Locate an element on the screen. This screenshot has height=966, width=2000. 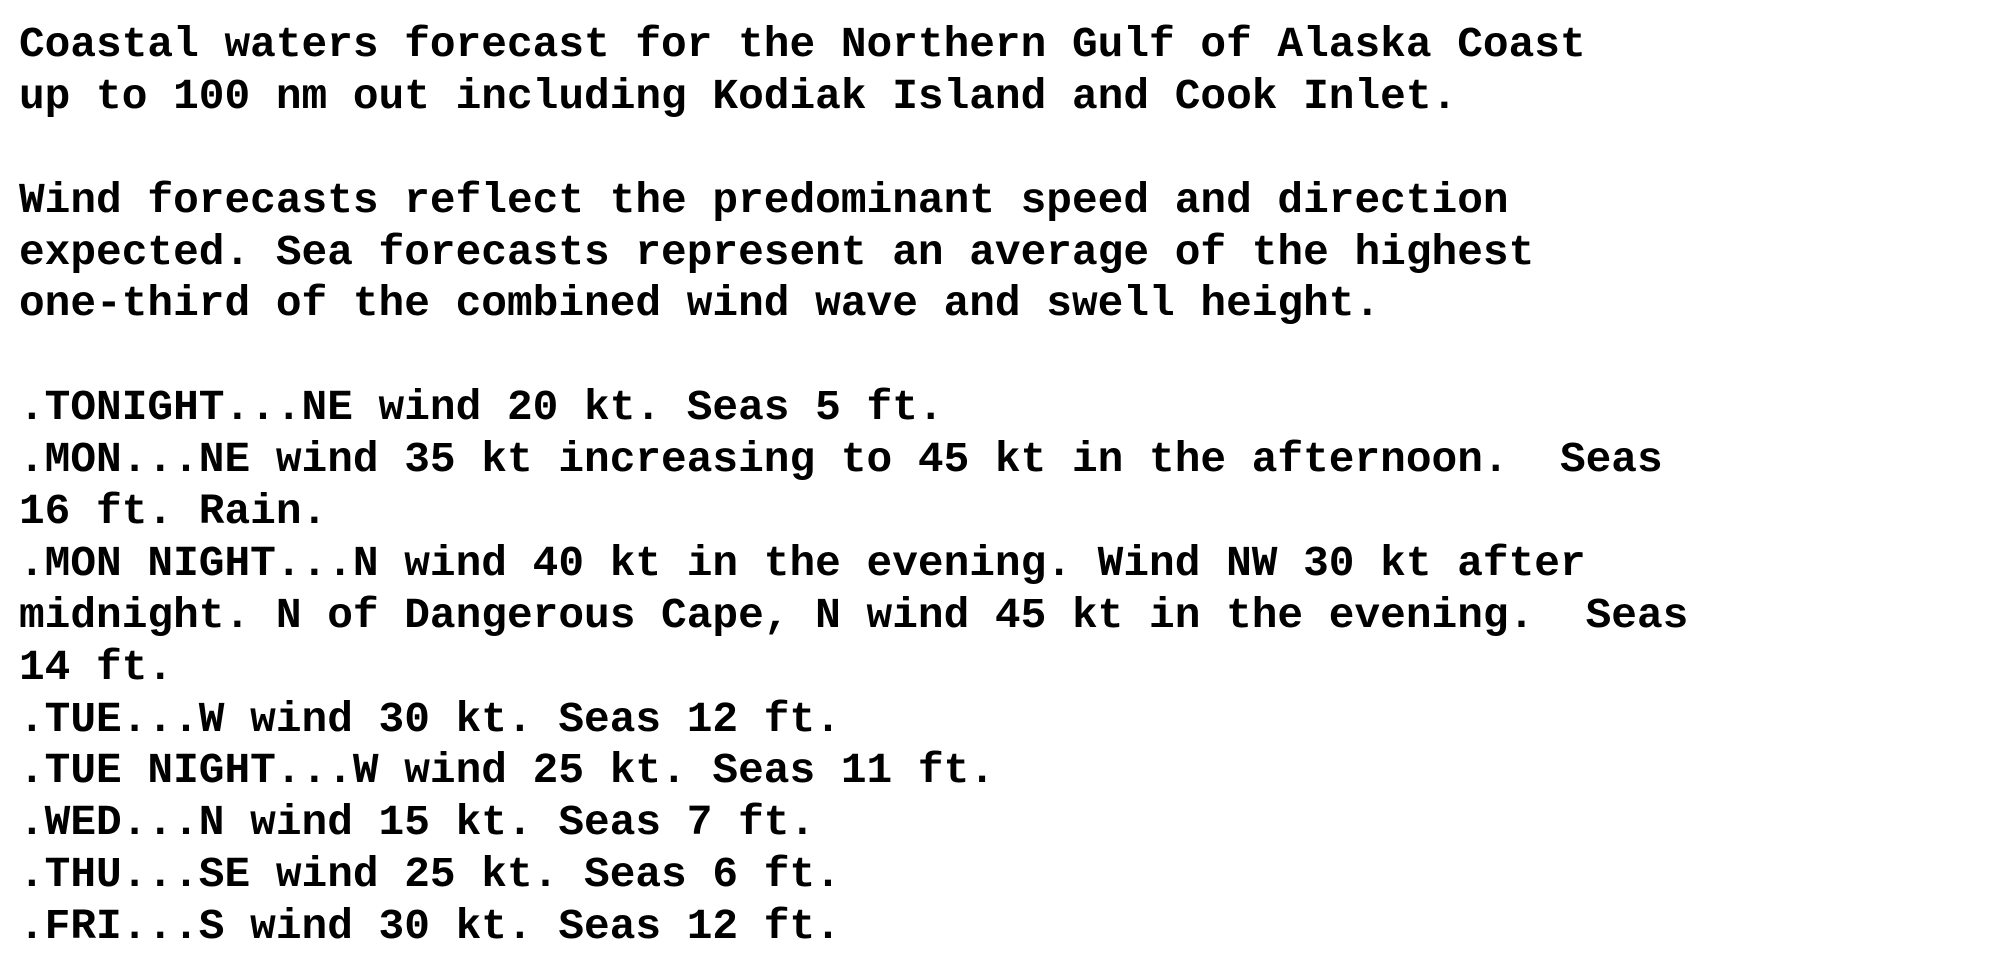
forecast-thu: .THU...SE wind 25 kt. Seas 6 ft. is located at coordinates (430, 875).